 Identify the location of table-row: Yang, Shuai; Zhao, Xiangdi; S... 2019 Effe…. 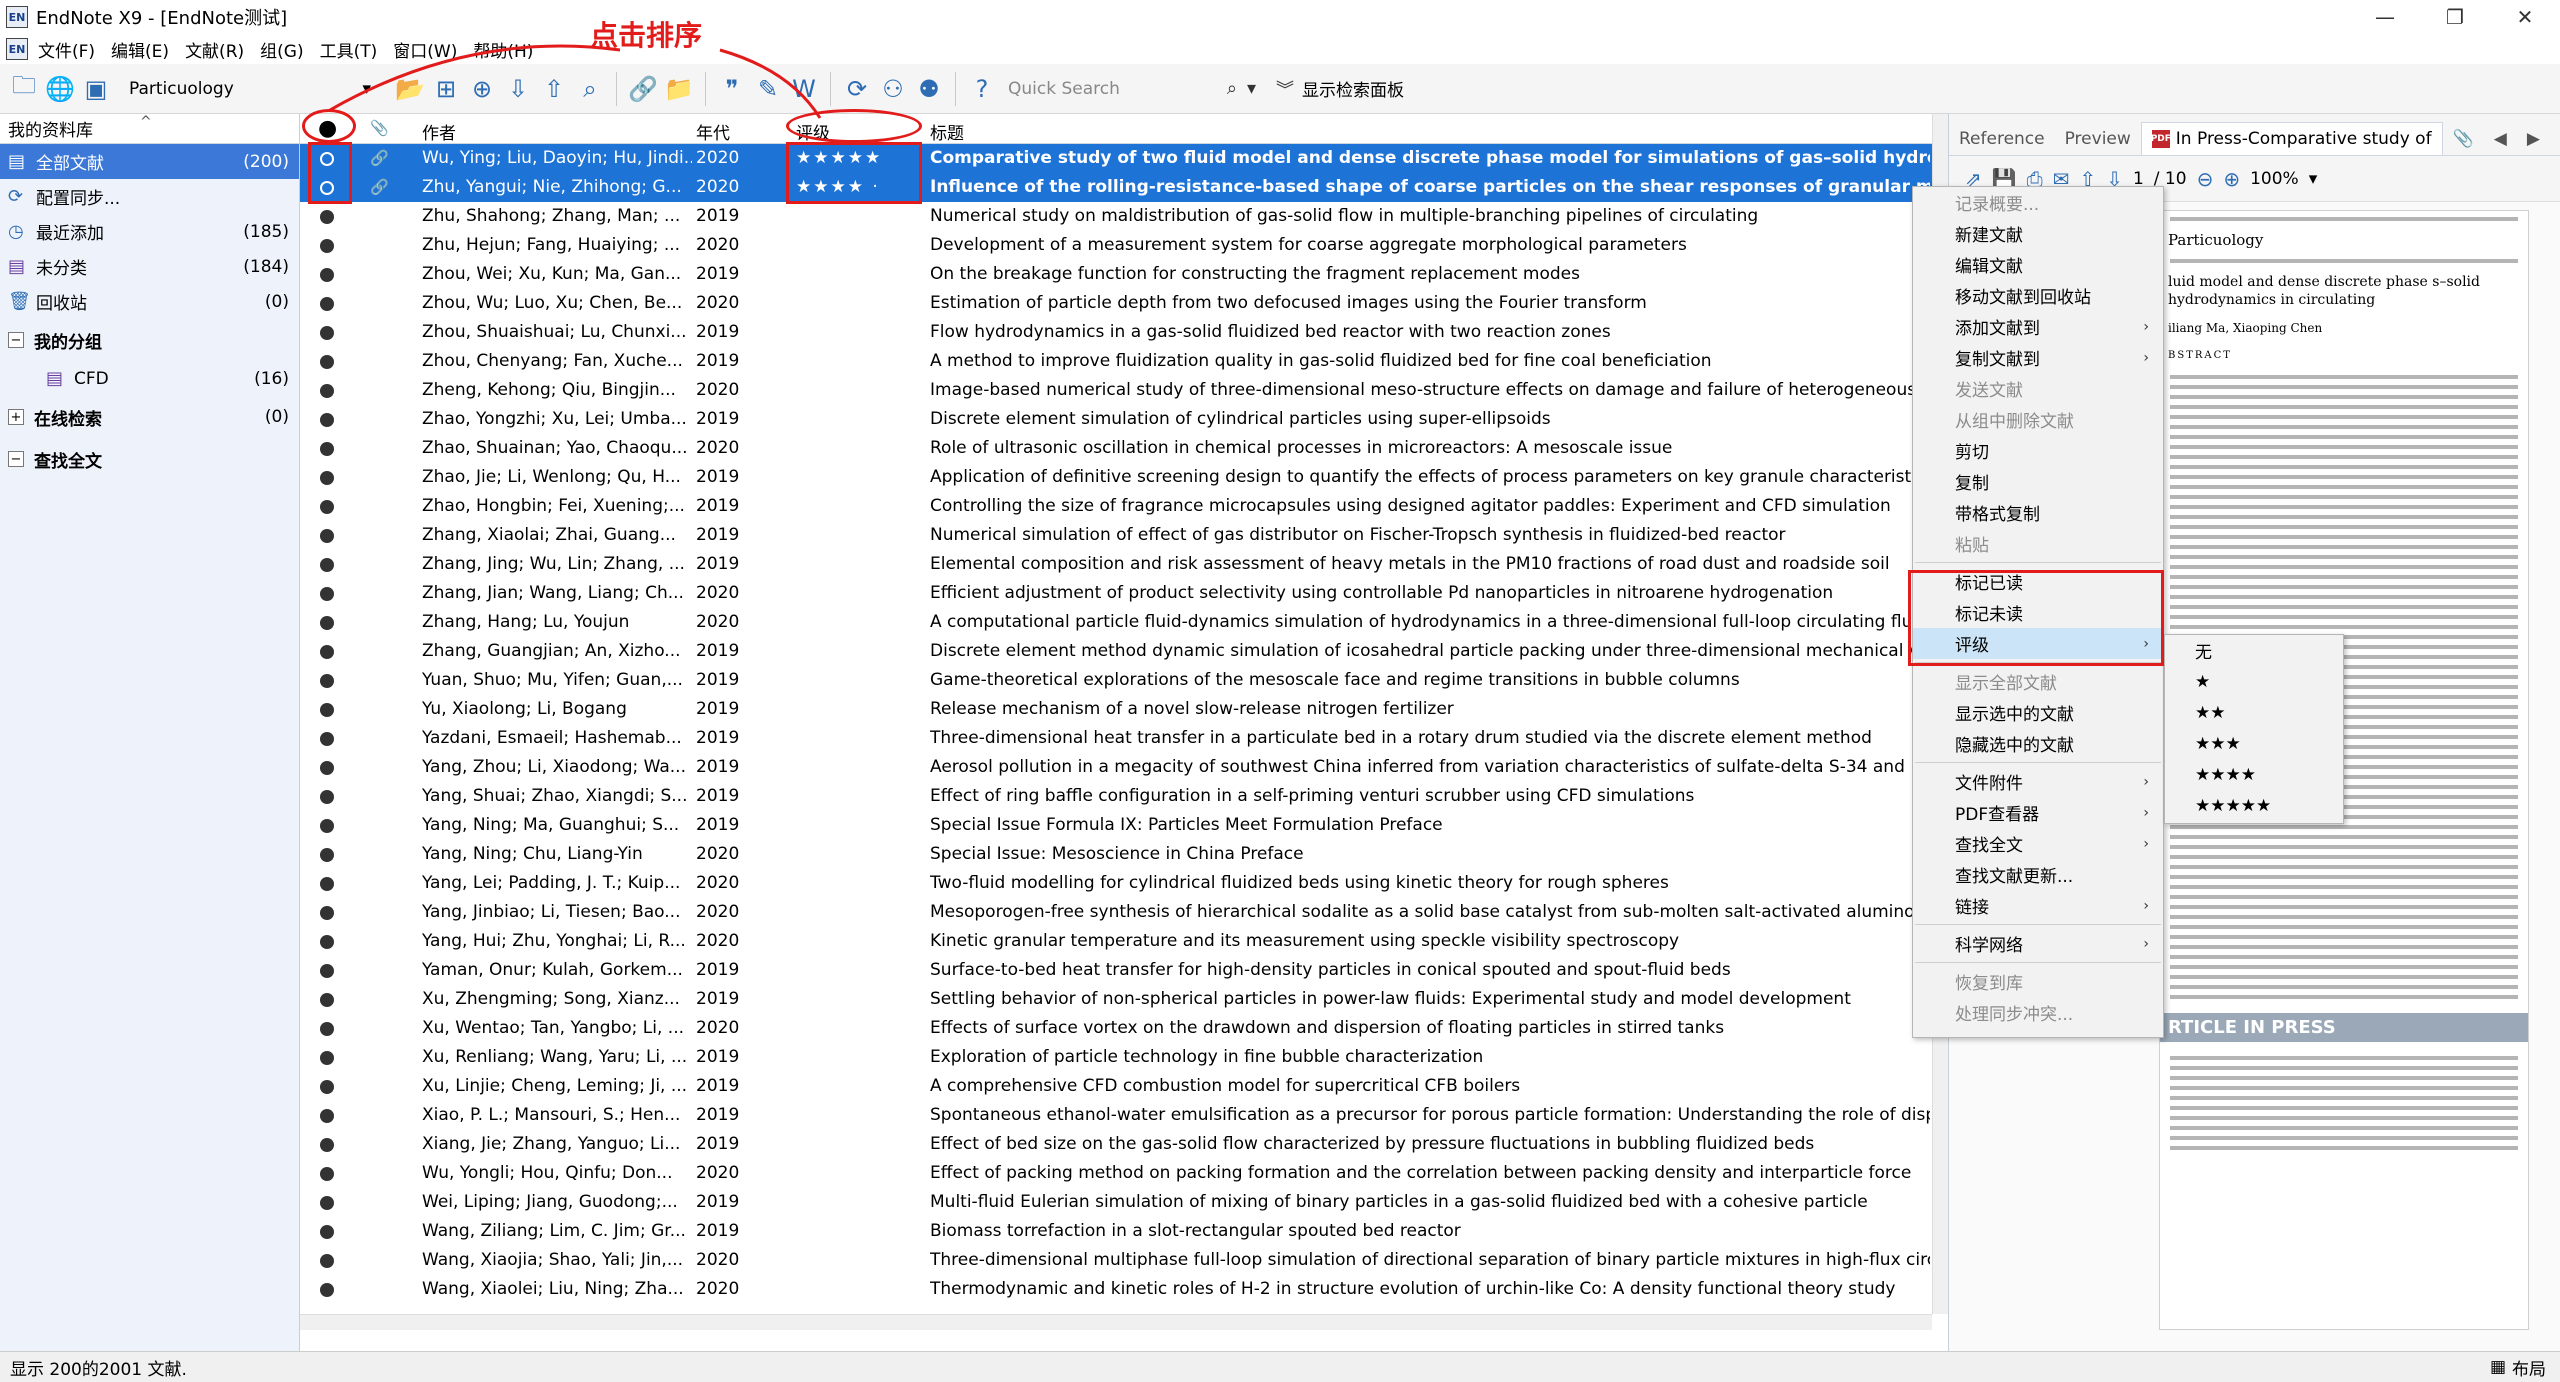
(1116, 796).